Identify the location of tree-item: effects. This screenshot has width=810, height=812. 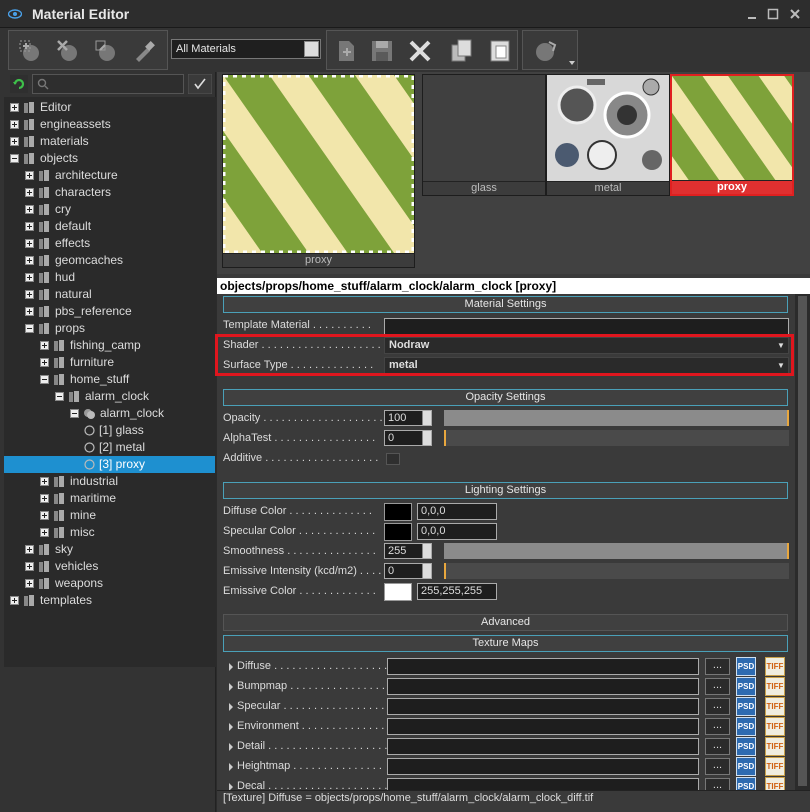
(109, 243).